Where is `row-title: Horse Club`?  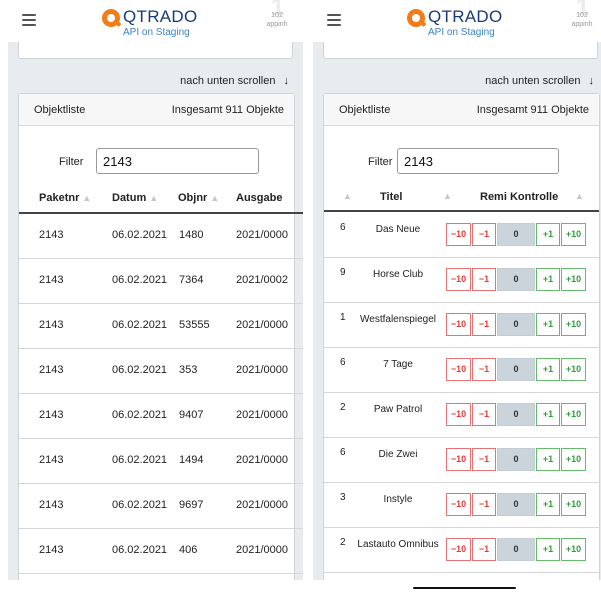
row-title: Horse Club is located at coordinates (398, 274).